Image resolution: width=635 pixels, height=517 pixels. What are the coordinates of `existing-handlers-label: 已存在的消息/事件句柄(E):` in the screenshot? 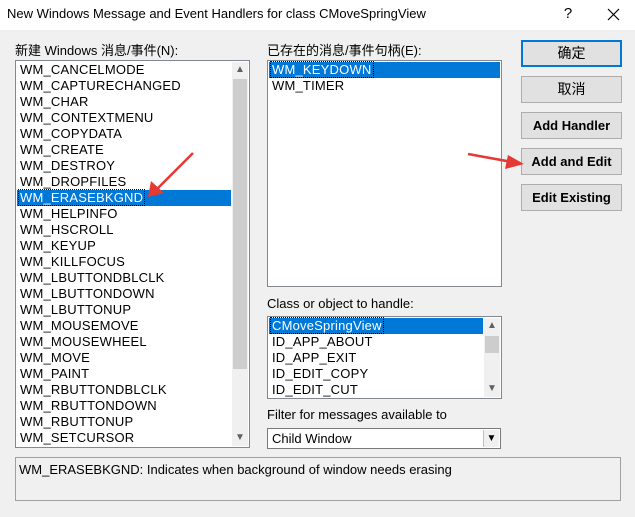 It's located at (344, 50).